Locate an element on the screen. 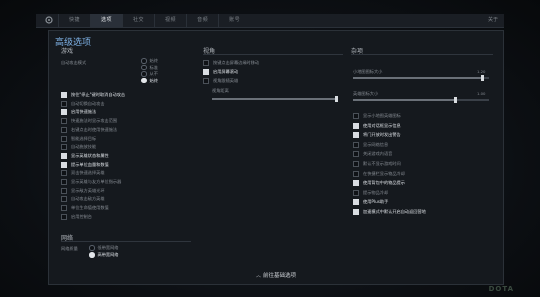  top-tab-bar: 快捷 选项 社交 视频 音频 账号 关于 is located at coordinates (270, 21).